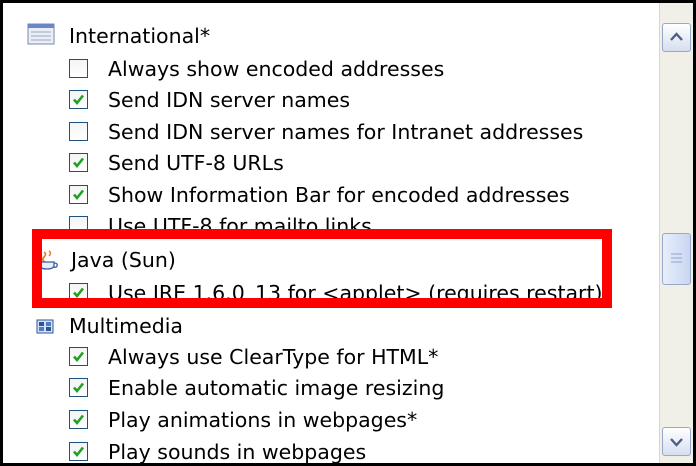 This screenshot has height=466, width=696. I want to click on vertical-scrollbar, so click(676, 233).